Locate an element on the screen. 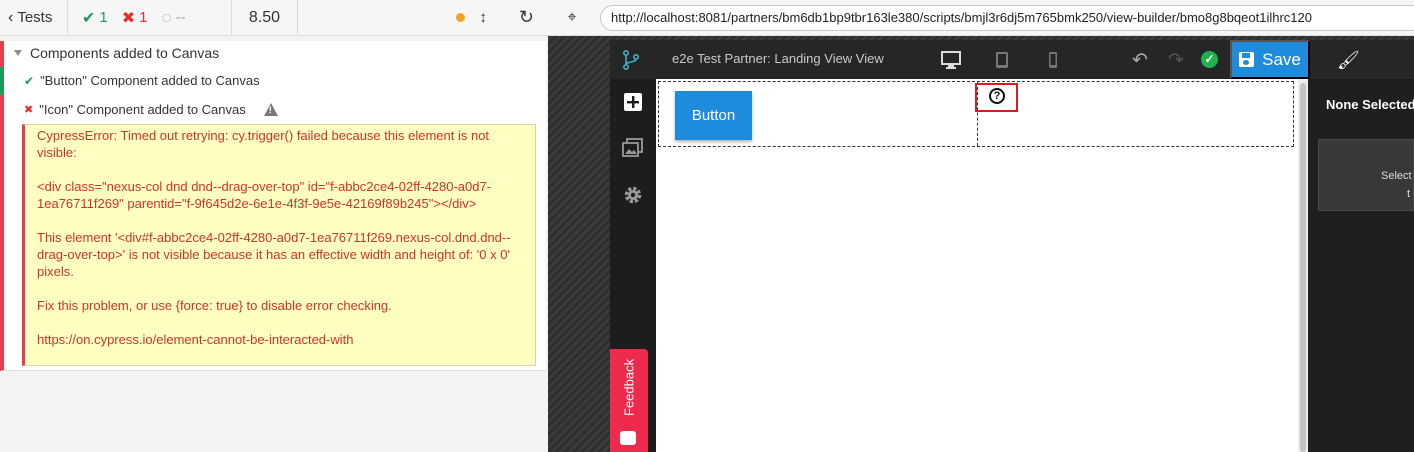 Image resolution: width=1414 pixels, height=452 pixels. reporter-empty-area is located at coordinates (274, 412).